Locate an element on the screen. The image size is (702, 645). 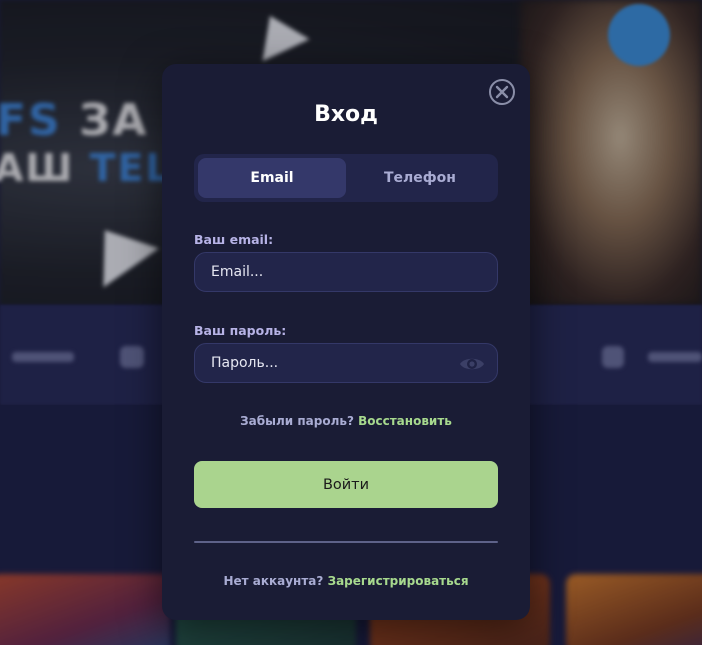
restore-password-link: Восстановить is located at coordinates (405, 421).